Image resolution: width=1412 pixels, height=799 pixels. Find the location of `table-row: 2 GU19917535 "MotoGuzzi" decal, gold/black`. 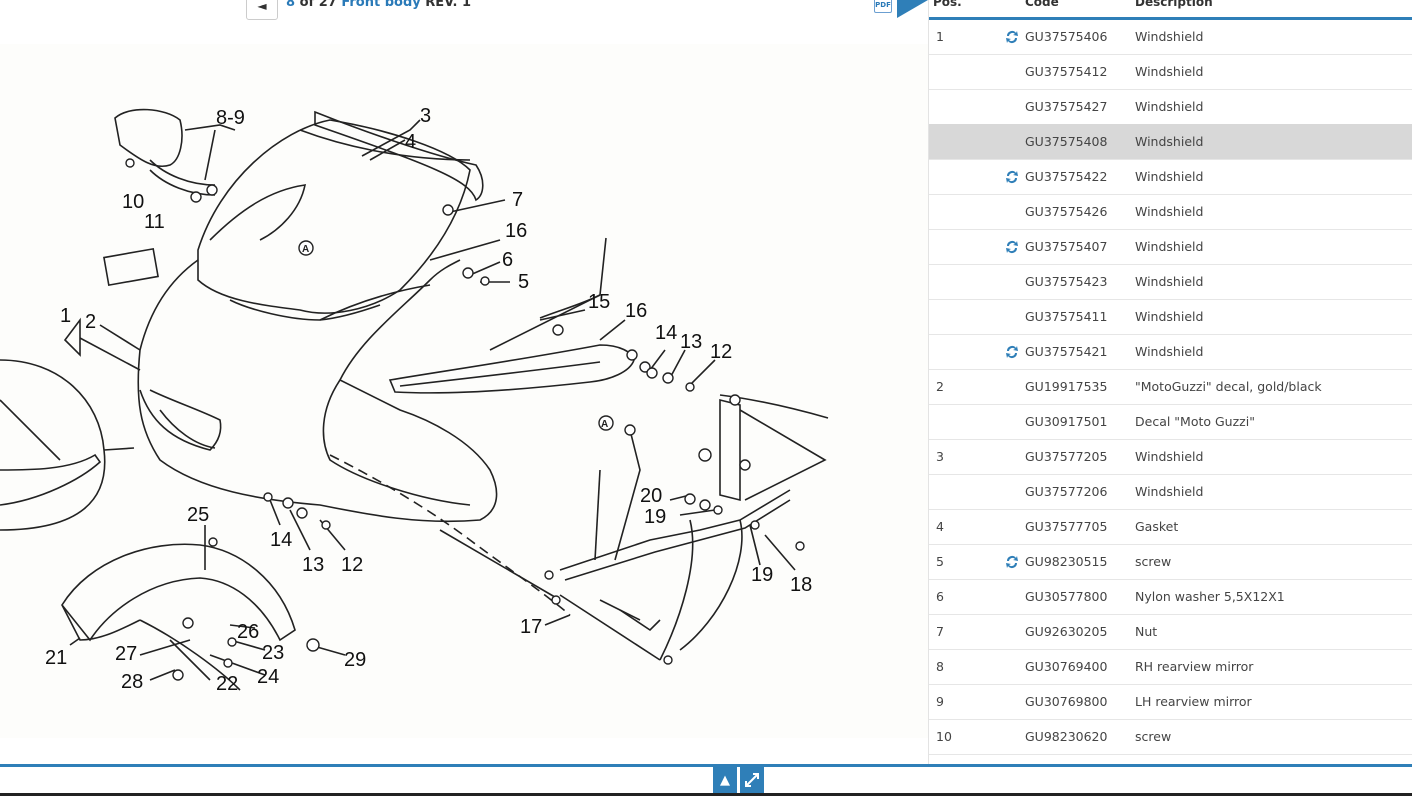

table-row: 2 GU19917535 "MotoGuzzi" decal, gold/black is located at coordinates (1170, 387).